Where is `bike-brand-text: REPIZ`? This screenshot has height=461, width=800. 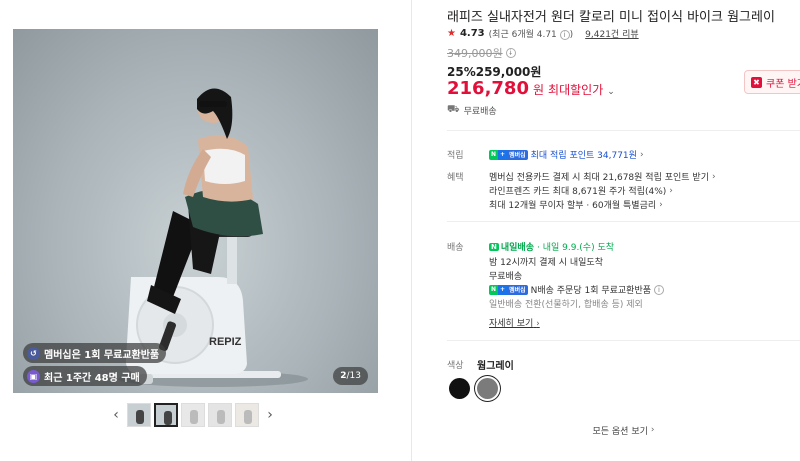
bike-brand-text: REPIZ is located at coordinates (225, 342).